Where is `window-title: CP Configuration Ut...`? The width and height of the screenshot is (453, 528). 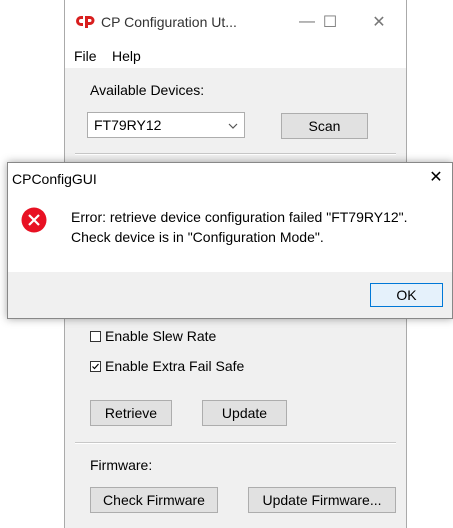
window-title: CP Configuration Ut... is located at coordinates (169, 22).